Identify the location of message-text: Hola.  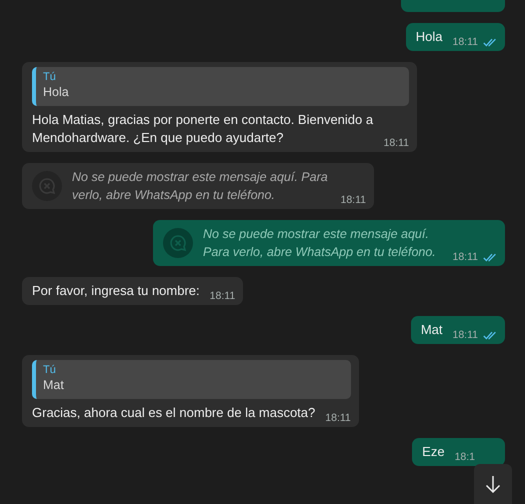
(429, 37).